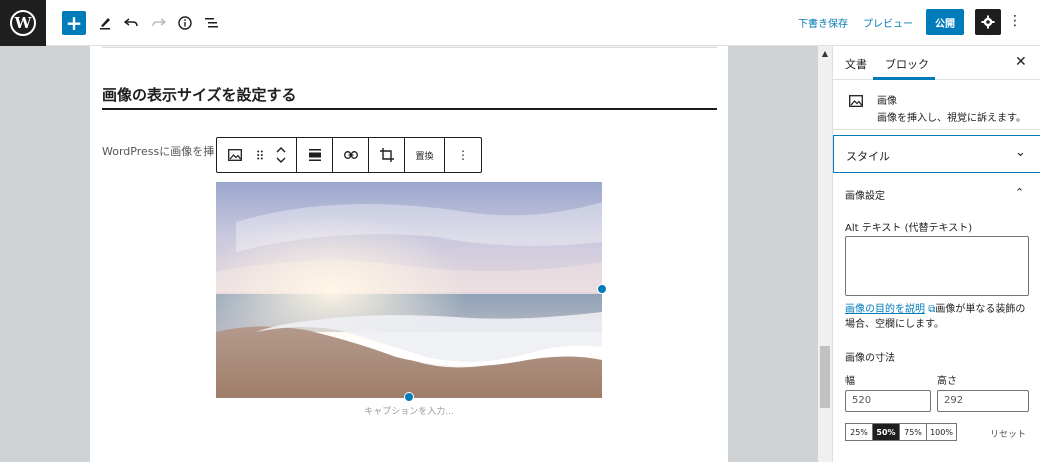 The width and height of the screenshot is (1040, 462). I want to click on link-icon, so click(350, 155).